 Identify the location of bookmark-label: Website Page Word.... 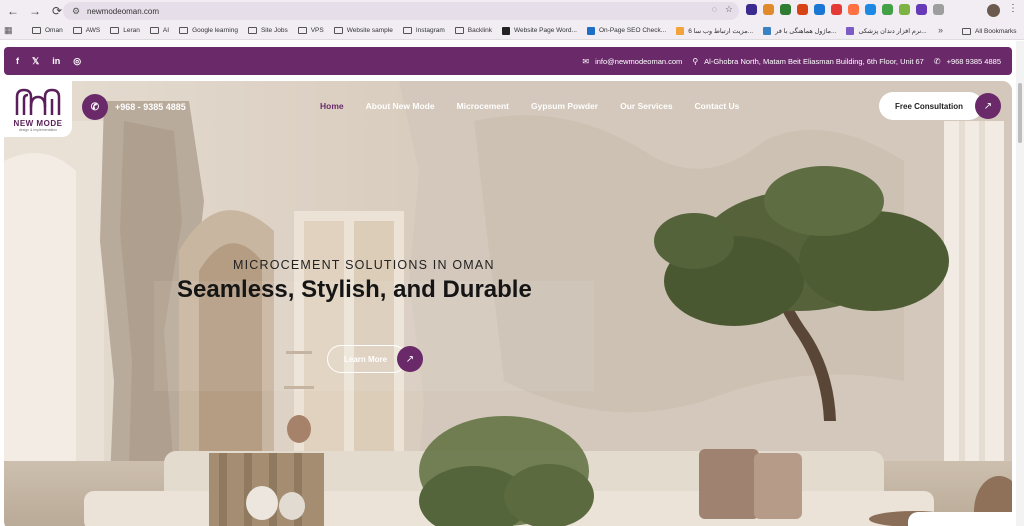
(545, 30).